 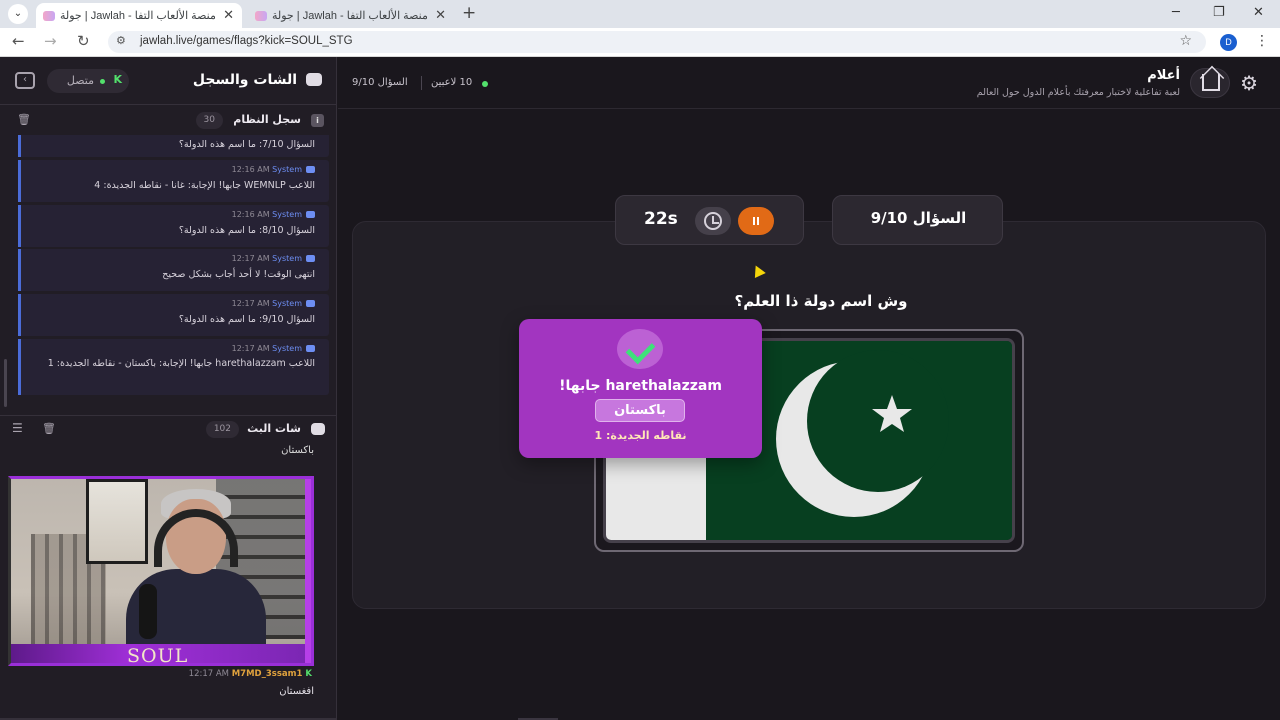 I want to click on home-button, so click(x=1210, y=83).